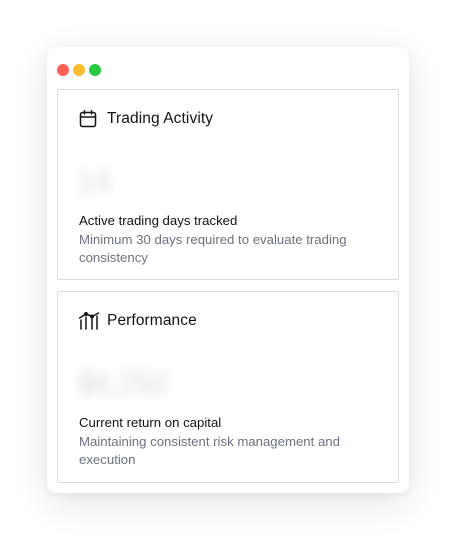 This screenshot has height=541, width=457. I want to click on card-title: Trading Activity, so click(160, 118).